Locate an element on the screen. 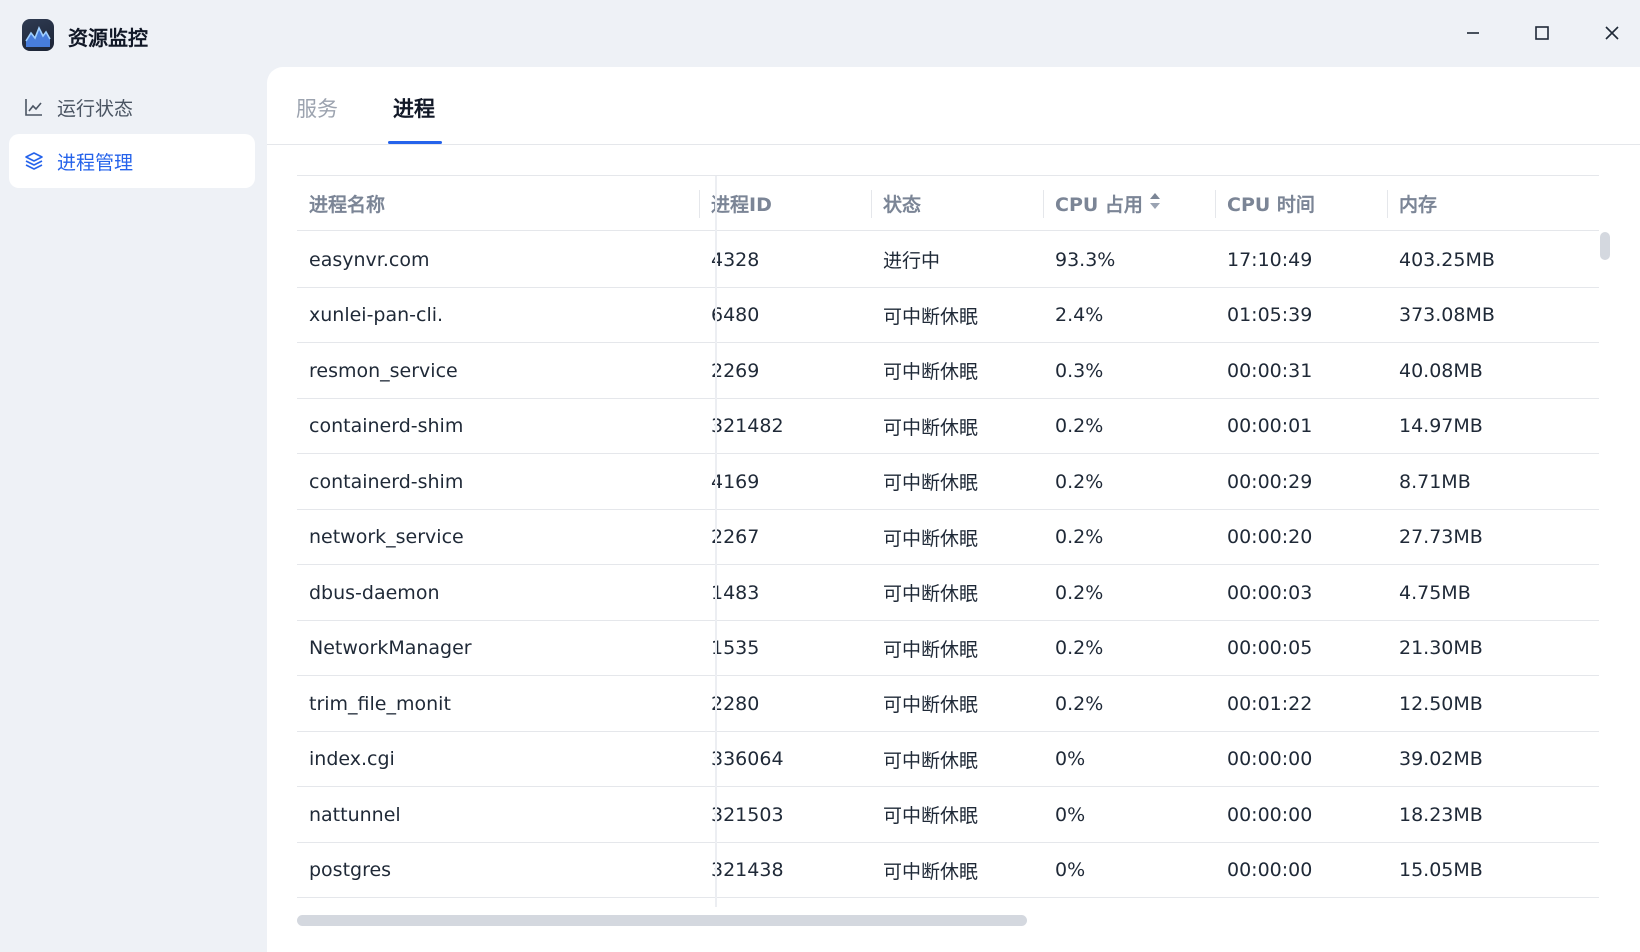  cell-pid: 336064 is located at coordinates (747, 759).